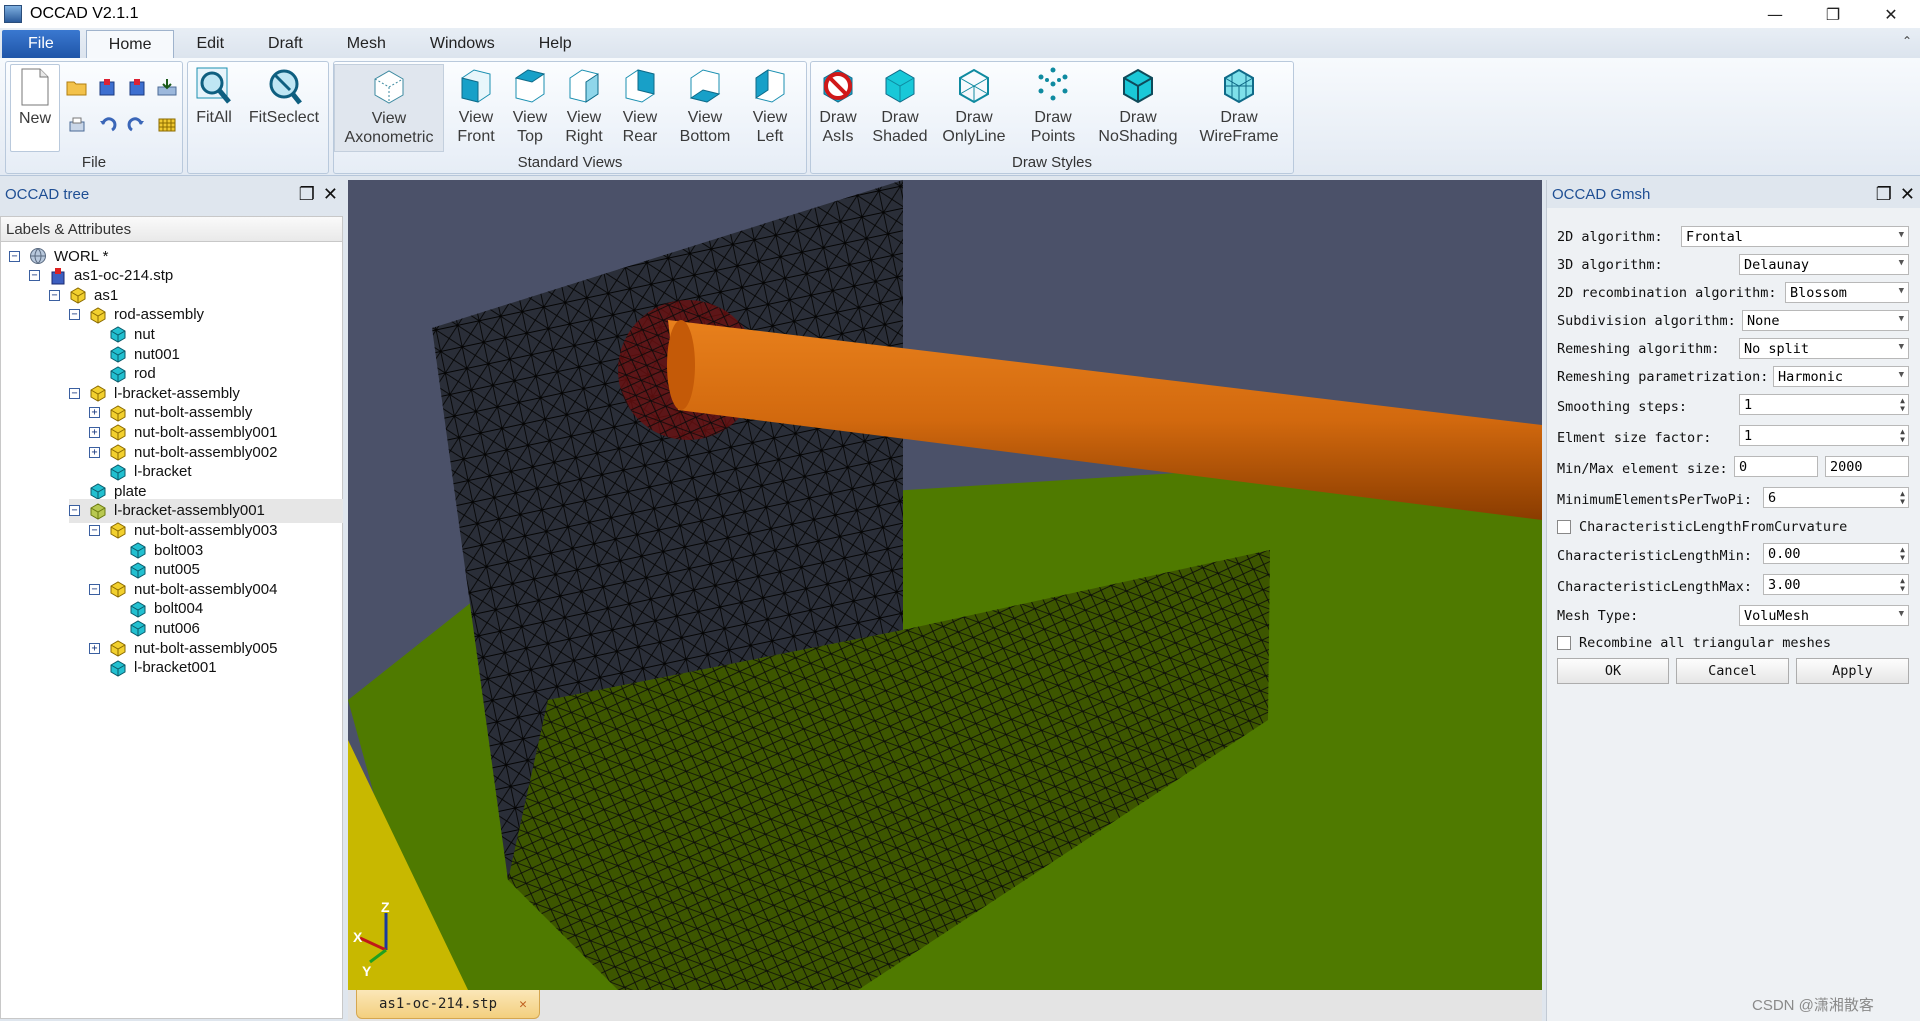 Image resolution: width=1920 pixels, height=1021 pixels. What do you see at coordinates (530, 86) in the screenshot?
I see `cube-top-icon` at bounding box center [530, 86].